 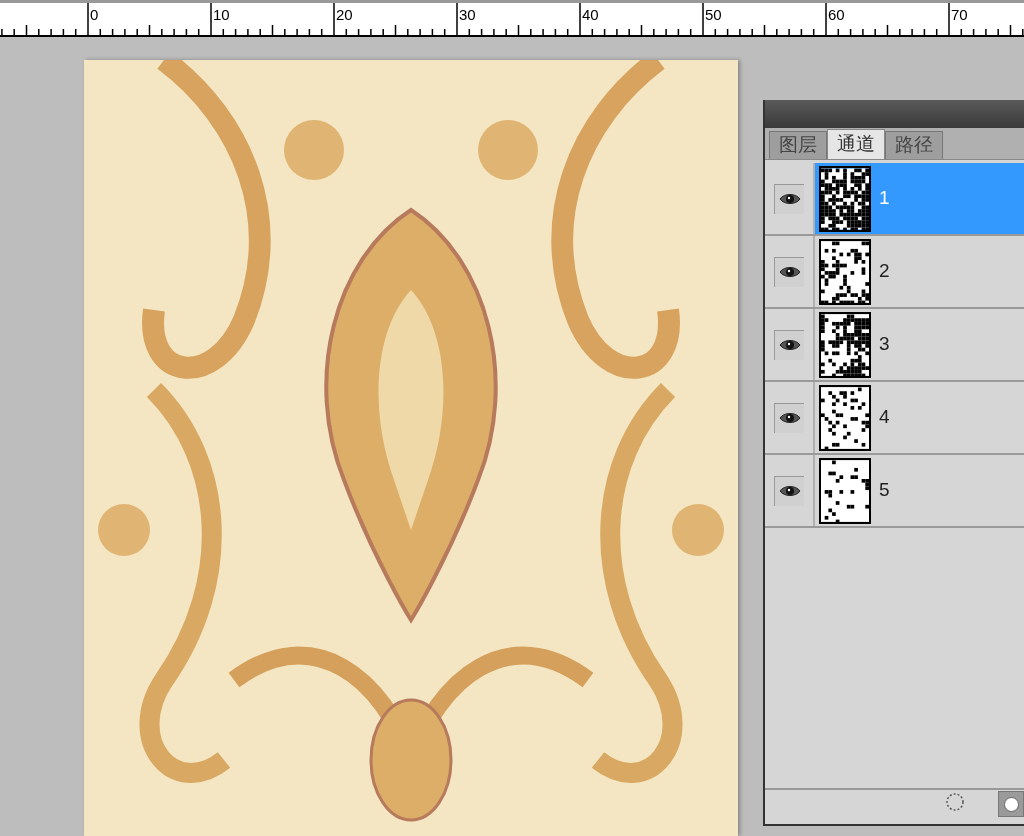 I want to click on ruler-label: 30, so click(x=467, y=15).